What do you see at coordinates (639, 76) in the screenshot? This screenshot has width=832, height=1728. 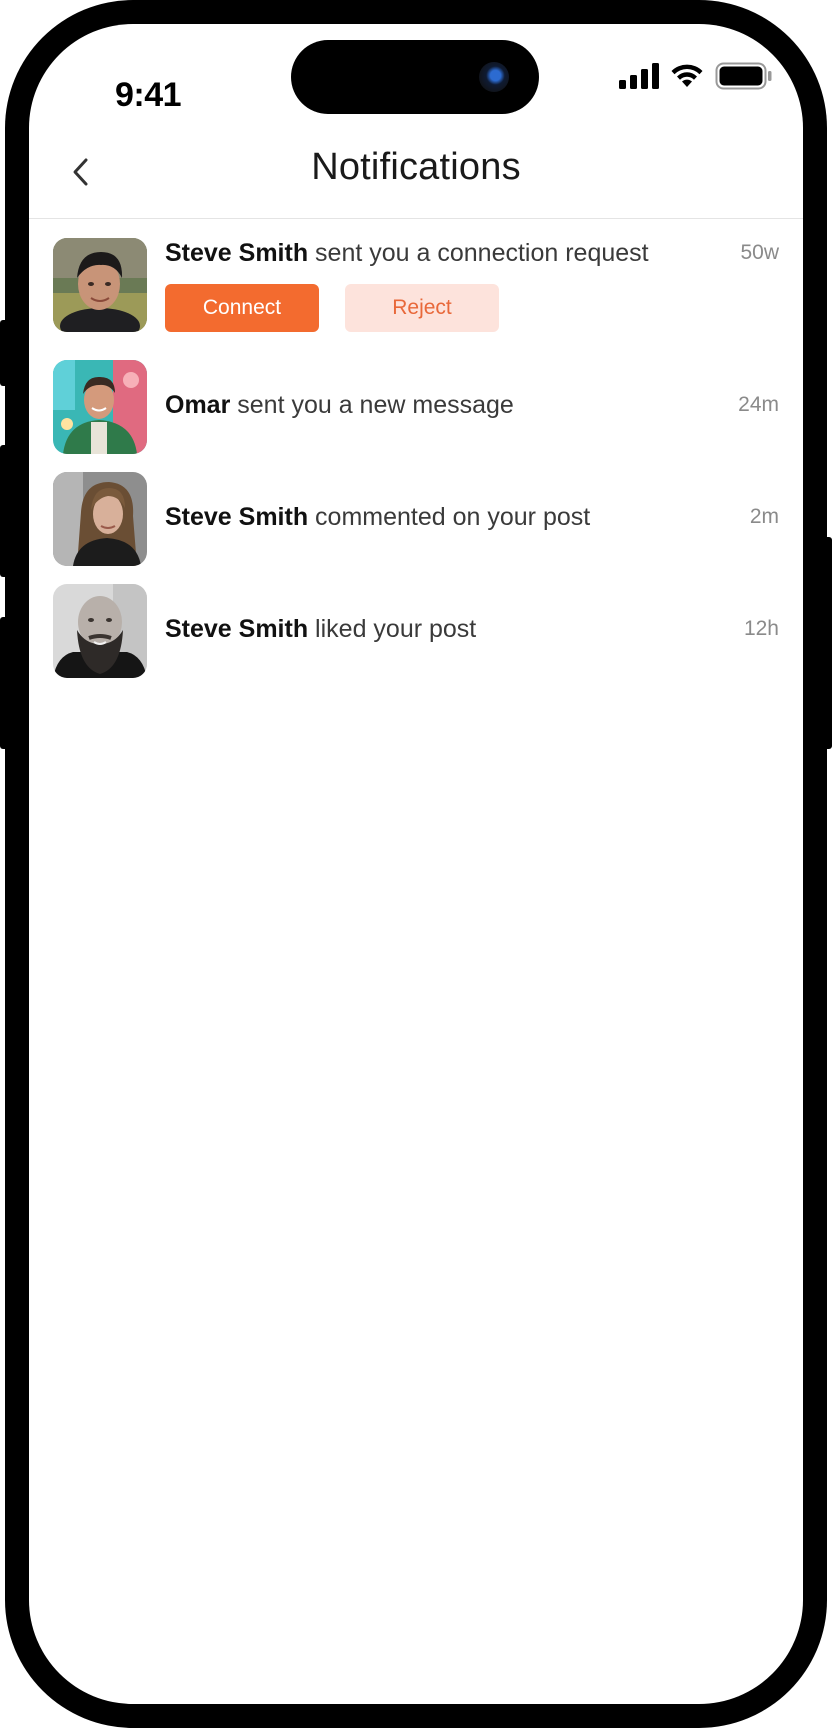 I see `signal-icon` at bounding box center [639, 76].